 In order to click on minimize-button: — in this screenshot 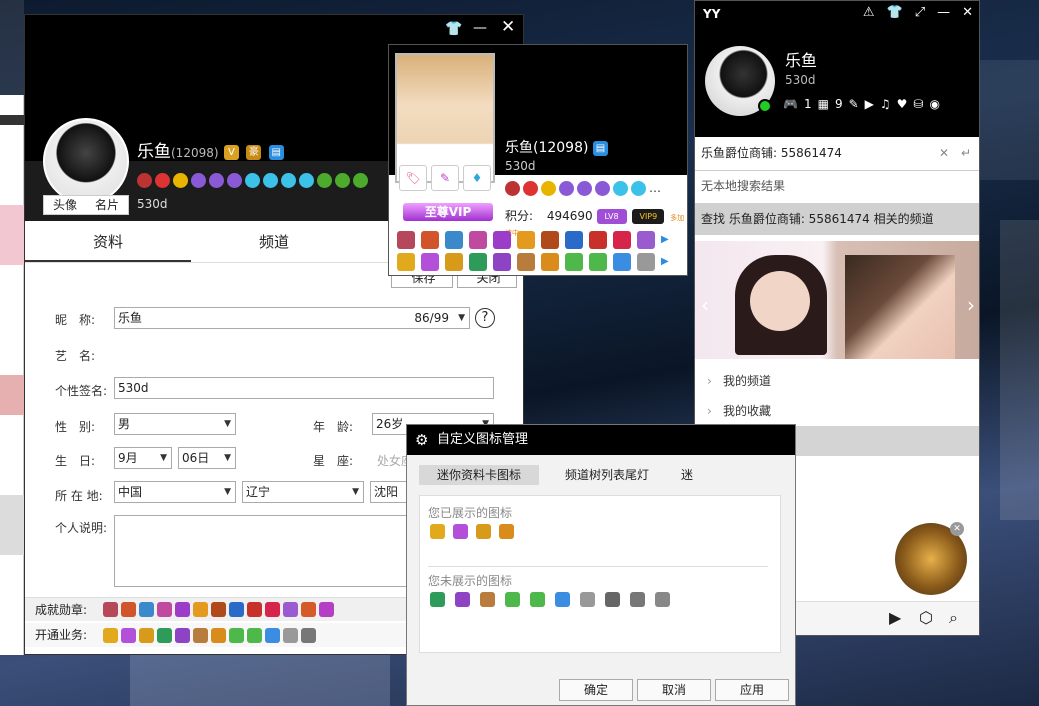, I will do `click(480, 28)`.